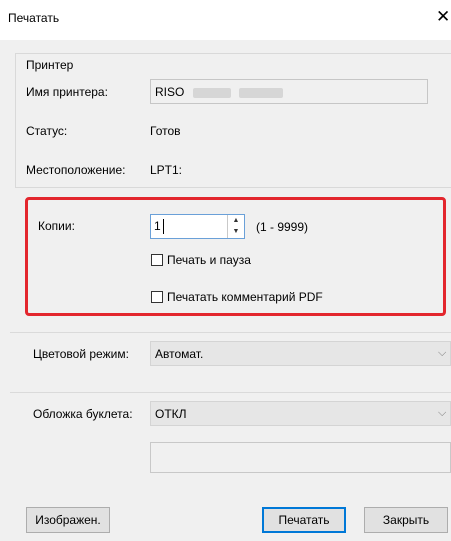  What do you see at coordinates (157, 297) in the screenshot?
I see `print-pdf-comments-checkbox` at bounding box center [157, 297].